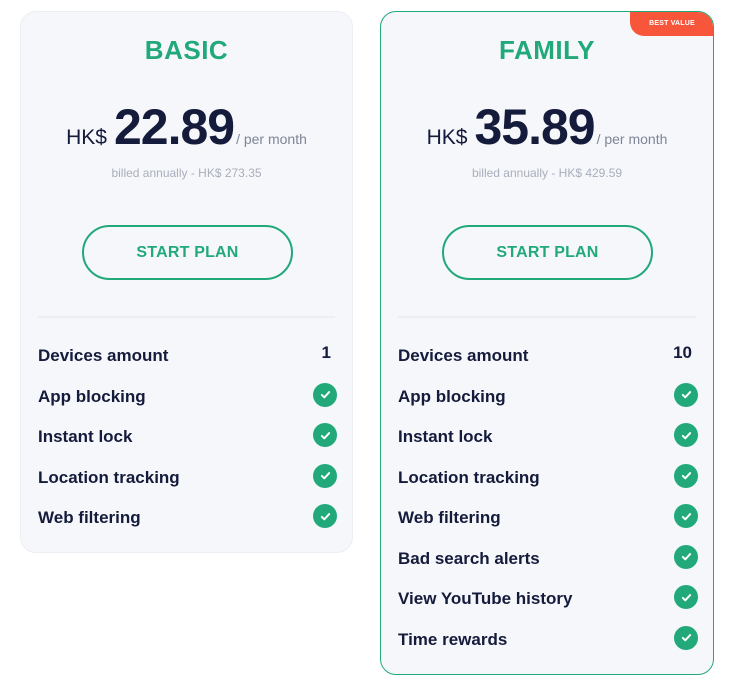 The height and width of the screenshot is (686, 731). What do you see at coordinates (547, 173) in the screenshot?
I see `billed-annually-note: billed annually - HK$ 429.59` at bounding box center [547, 173].